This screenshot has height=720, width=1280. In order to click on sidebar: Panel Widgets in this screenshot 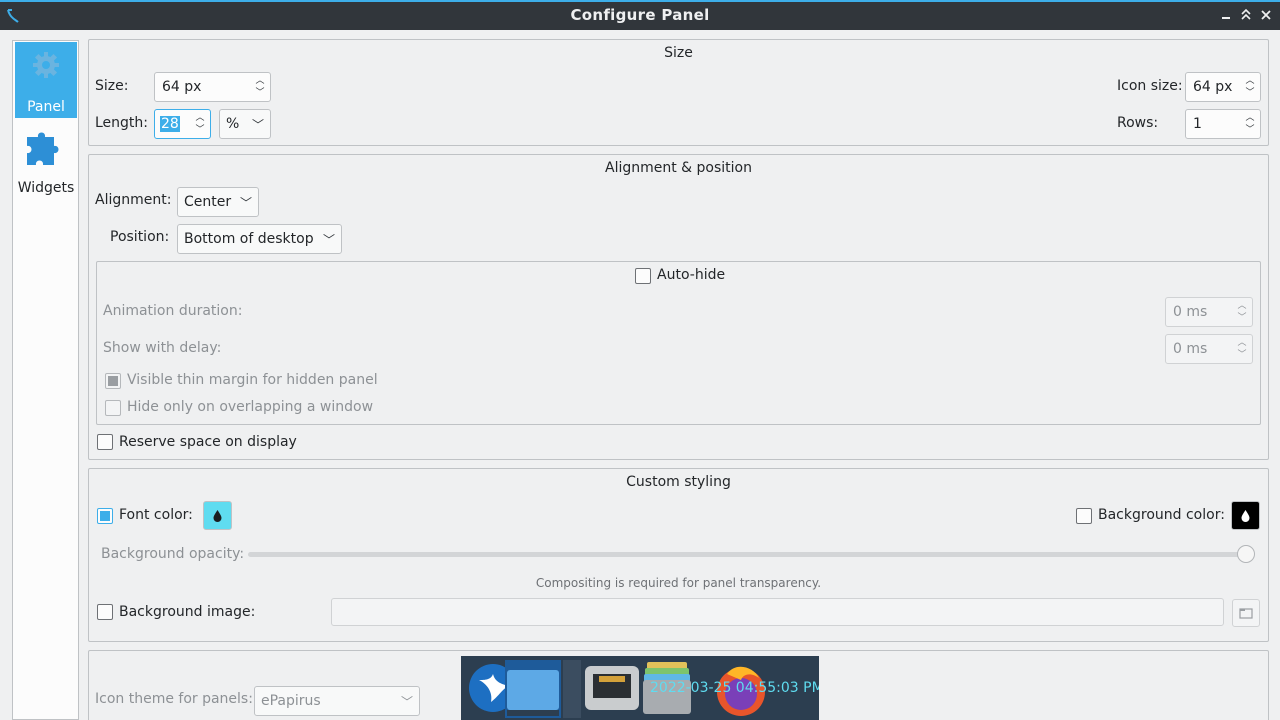, I will do `click(45, 380)`.